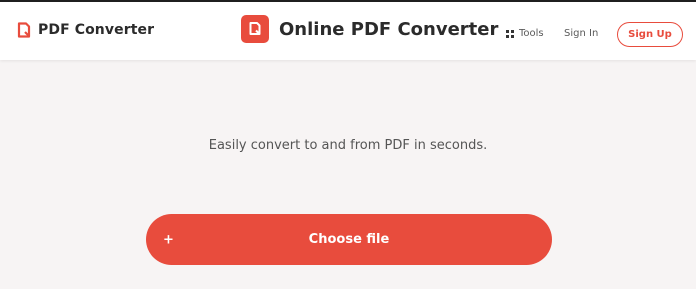 This screenshot has height=289, width=696. I want to click on plus-icon: +, so click(168, 239).